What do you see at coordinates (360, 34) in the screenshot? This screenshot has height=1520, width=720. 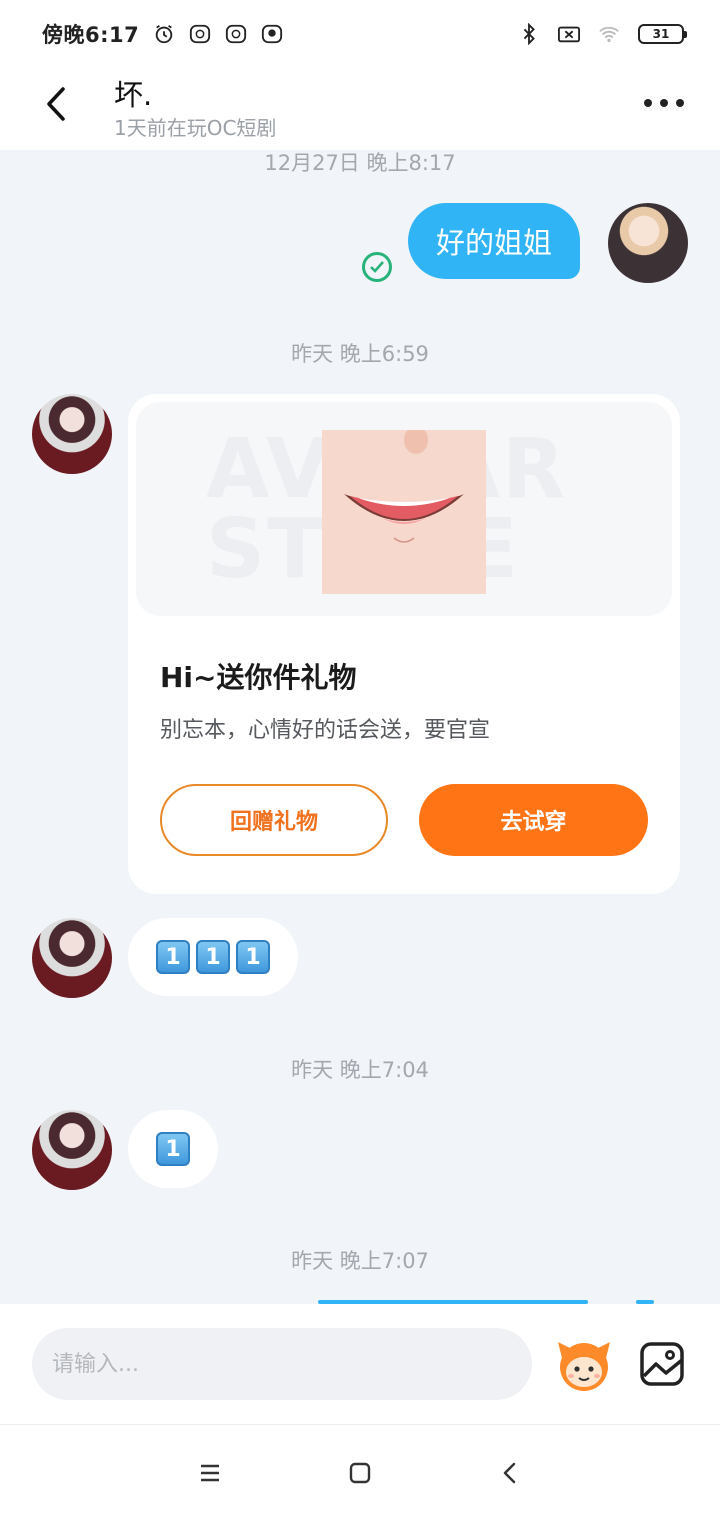 I see `status-bar: 傍晚6:17 31` at bounding box center [360, 34].